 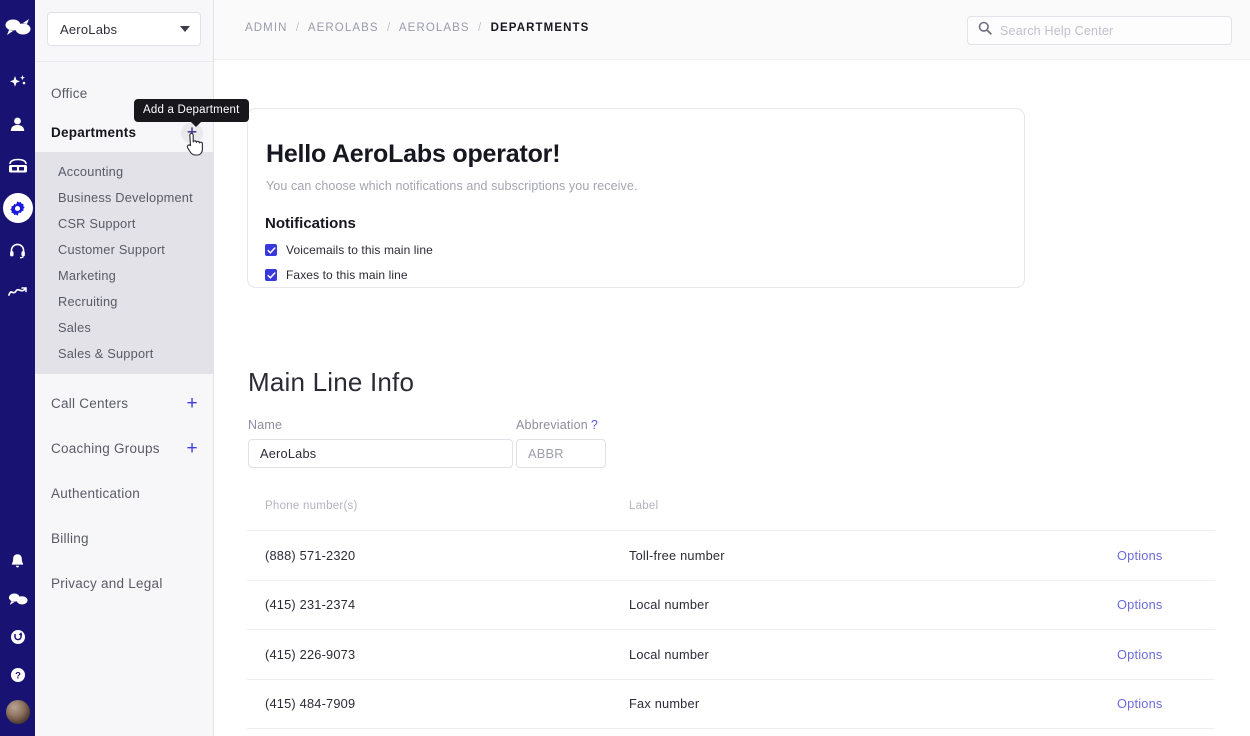 What do you see at coordinates (644, 250) in the screenshot?
I see `checkbox-row-voicemails: Voicemails to this main line` at bounding box center [644, 250].